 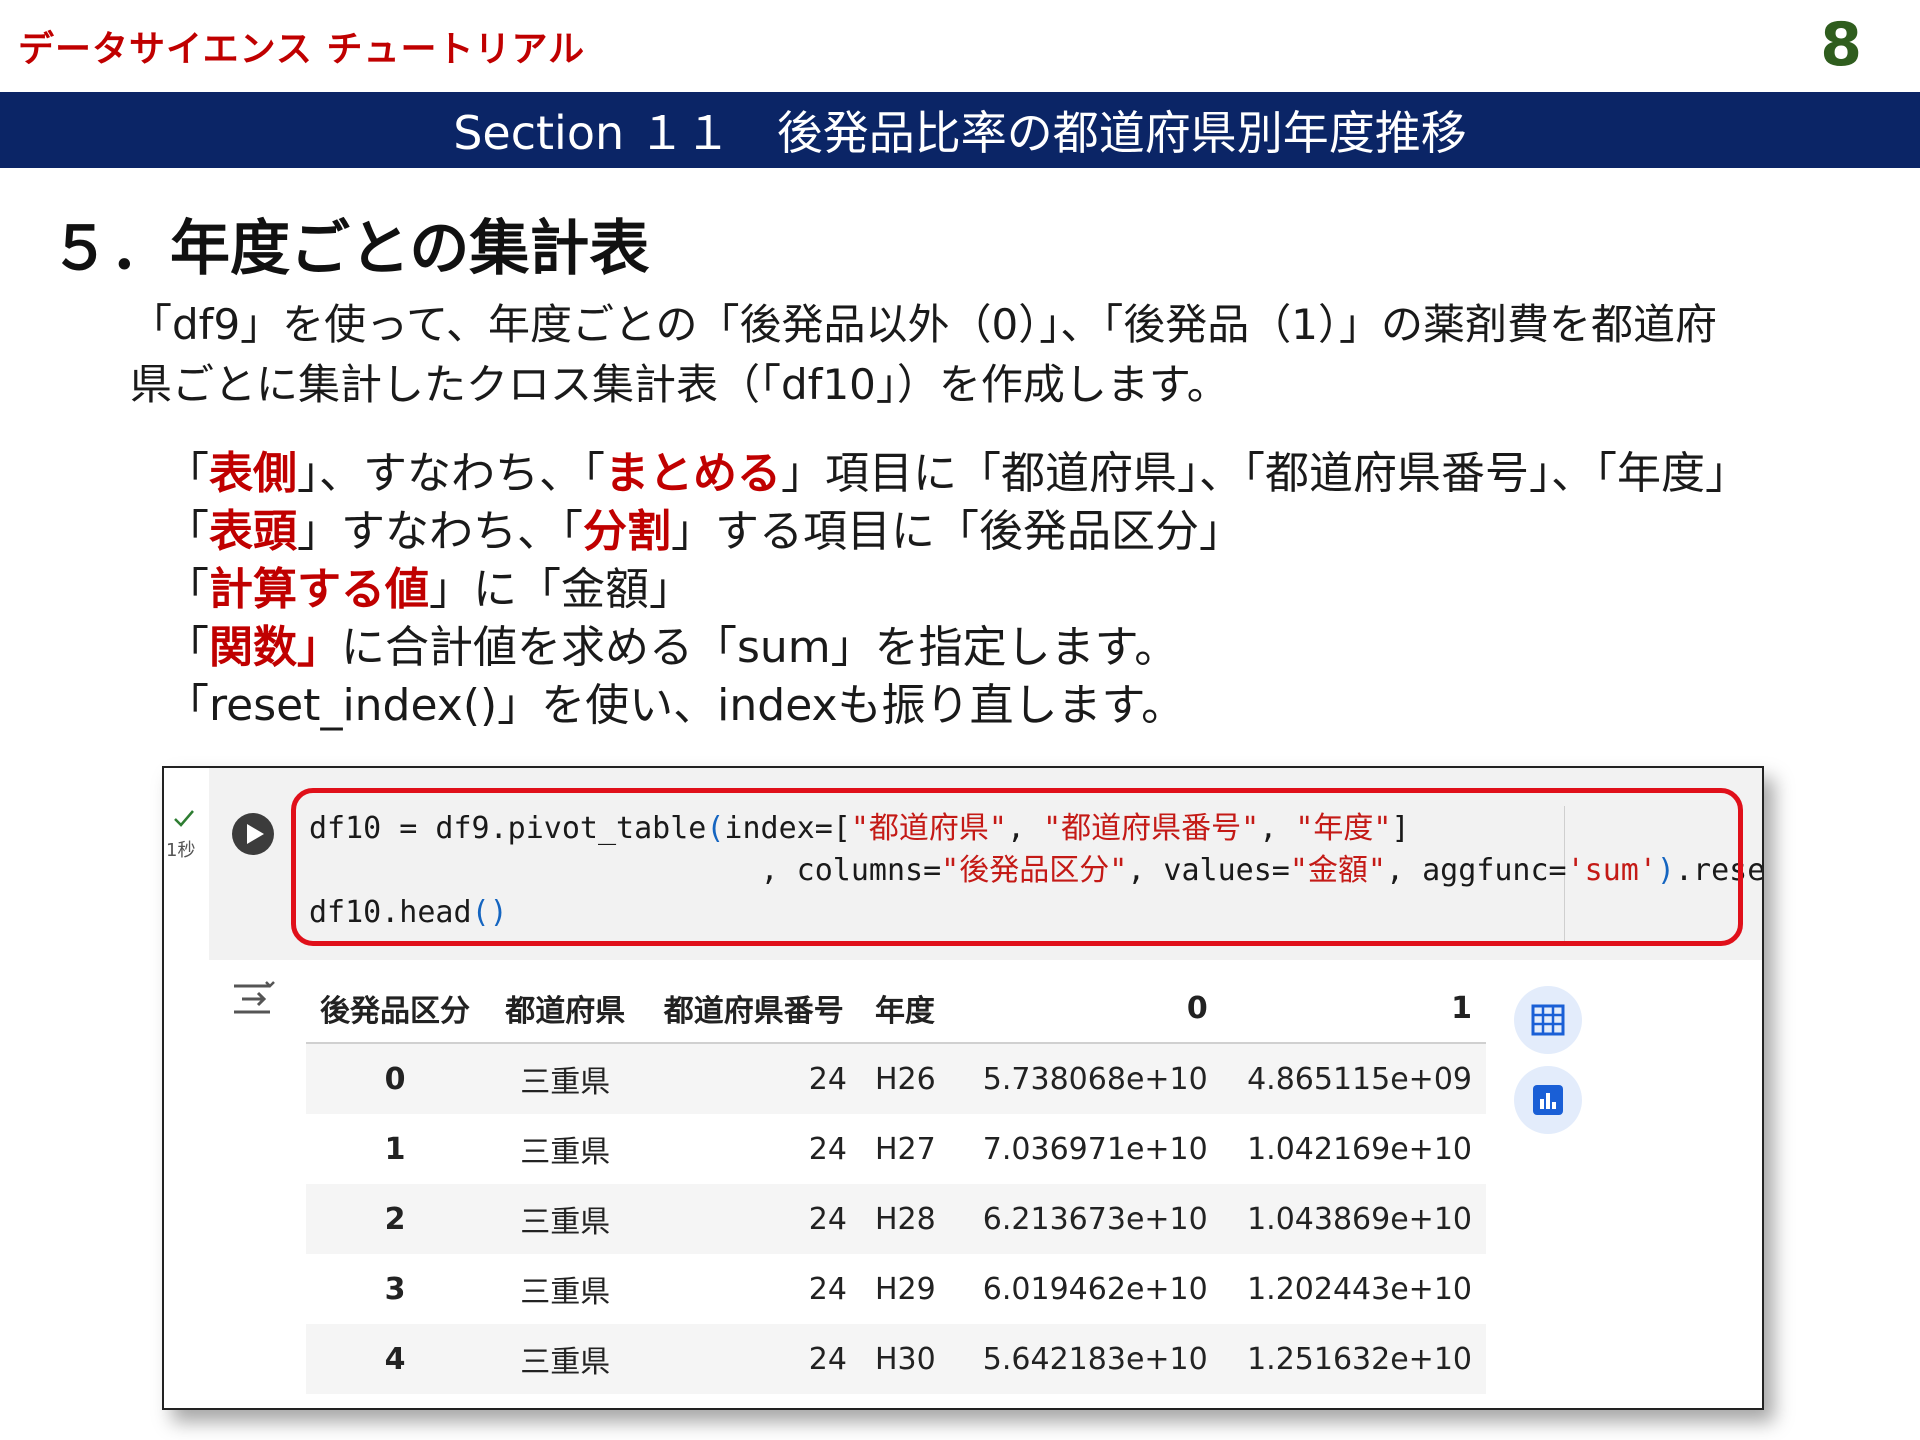 What do you see at coordinates (565, 1009) in the screenshot?
I see `column-header: 都道府県` at bounding box center [565, 1009].